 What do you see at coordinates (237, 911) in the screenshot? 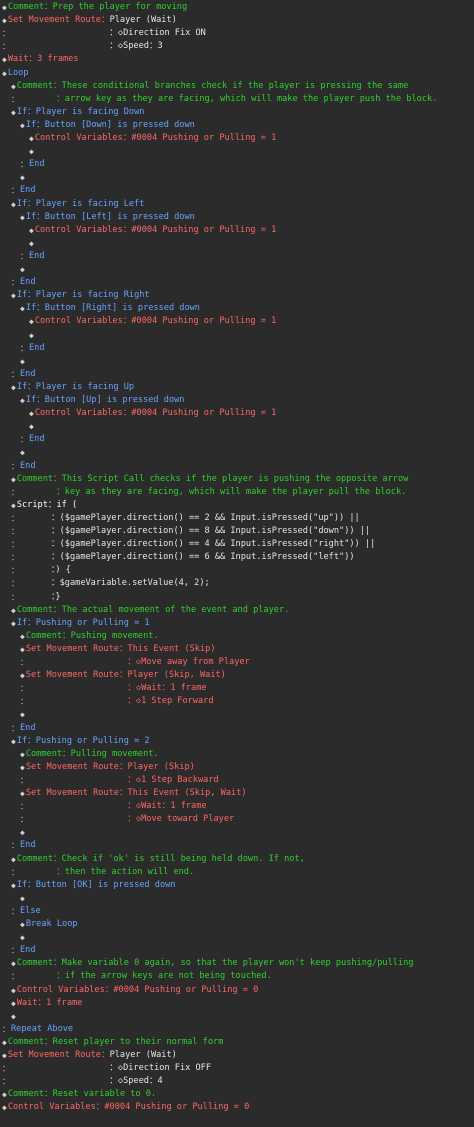
I see `command-row: ： Else` at bounding box center [237, 911].